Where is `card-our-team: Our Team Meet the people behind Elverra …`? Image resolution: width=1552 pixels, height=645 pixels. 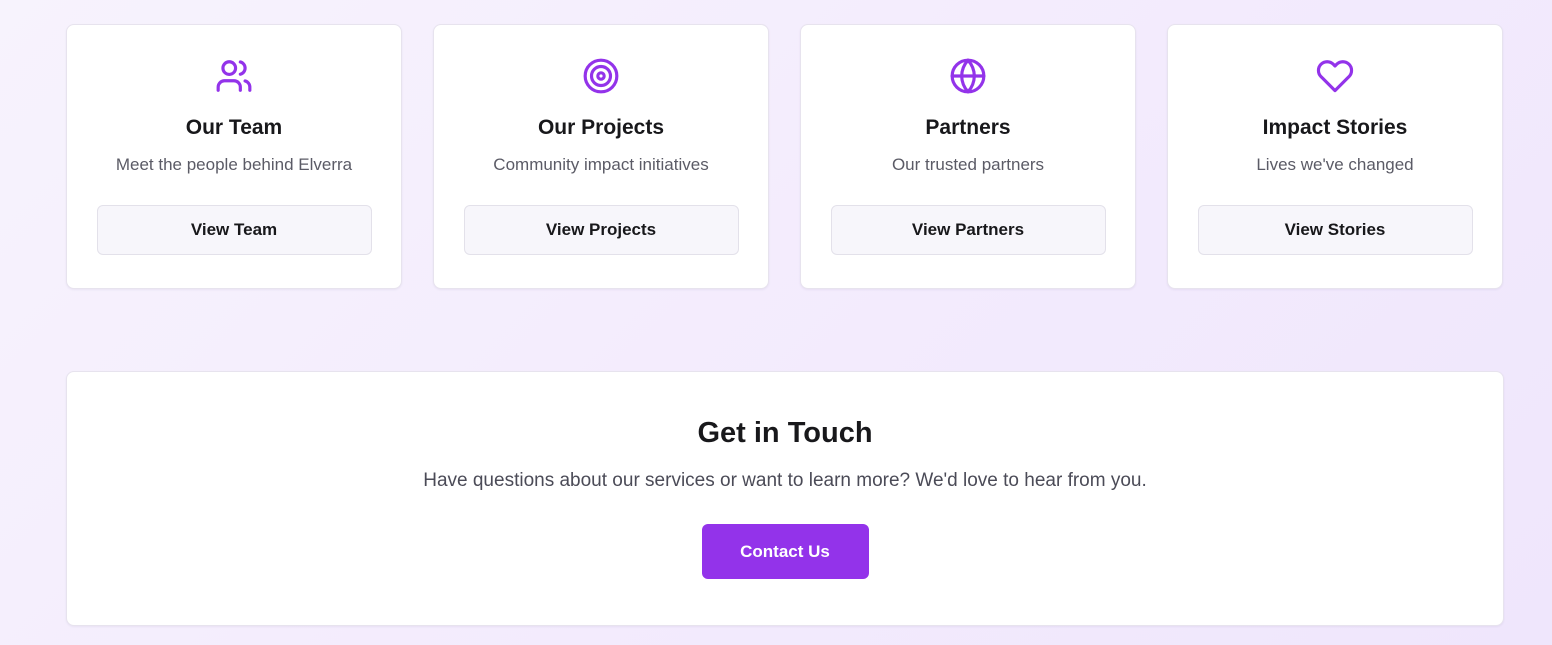 card-our-team: Our Team Meet the people behind Elverra … is located at coordinates (234, 156).